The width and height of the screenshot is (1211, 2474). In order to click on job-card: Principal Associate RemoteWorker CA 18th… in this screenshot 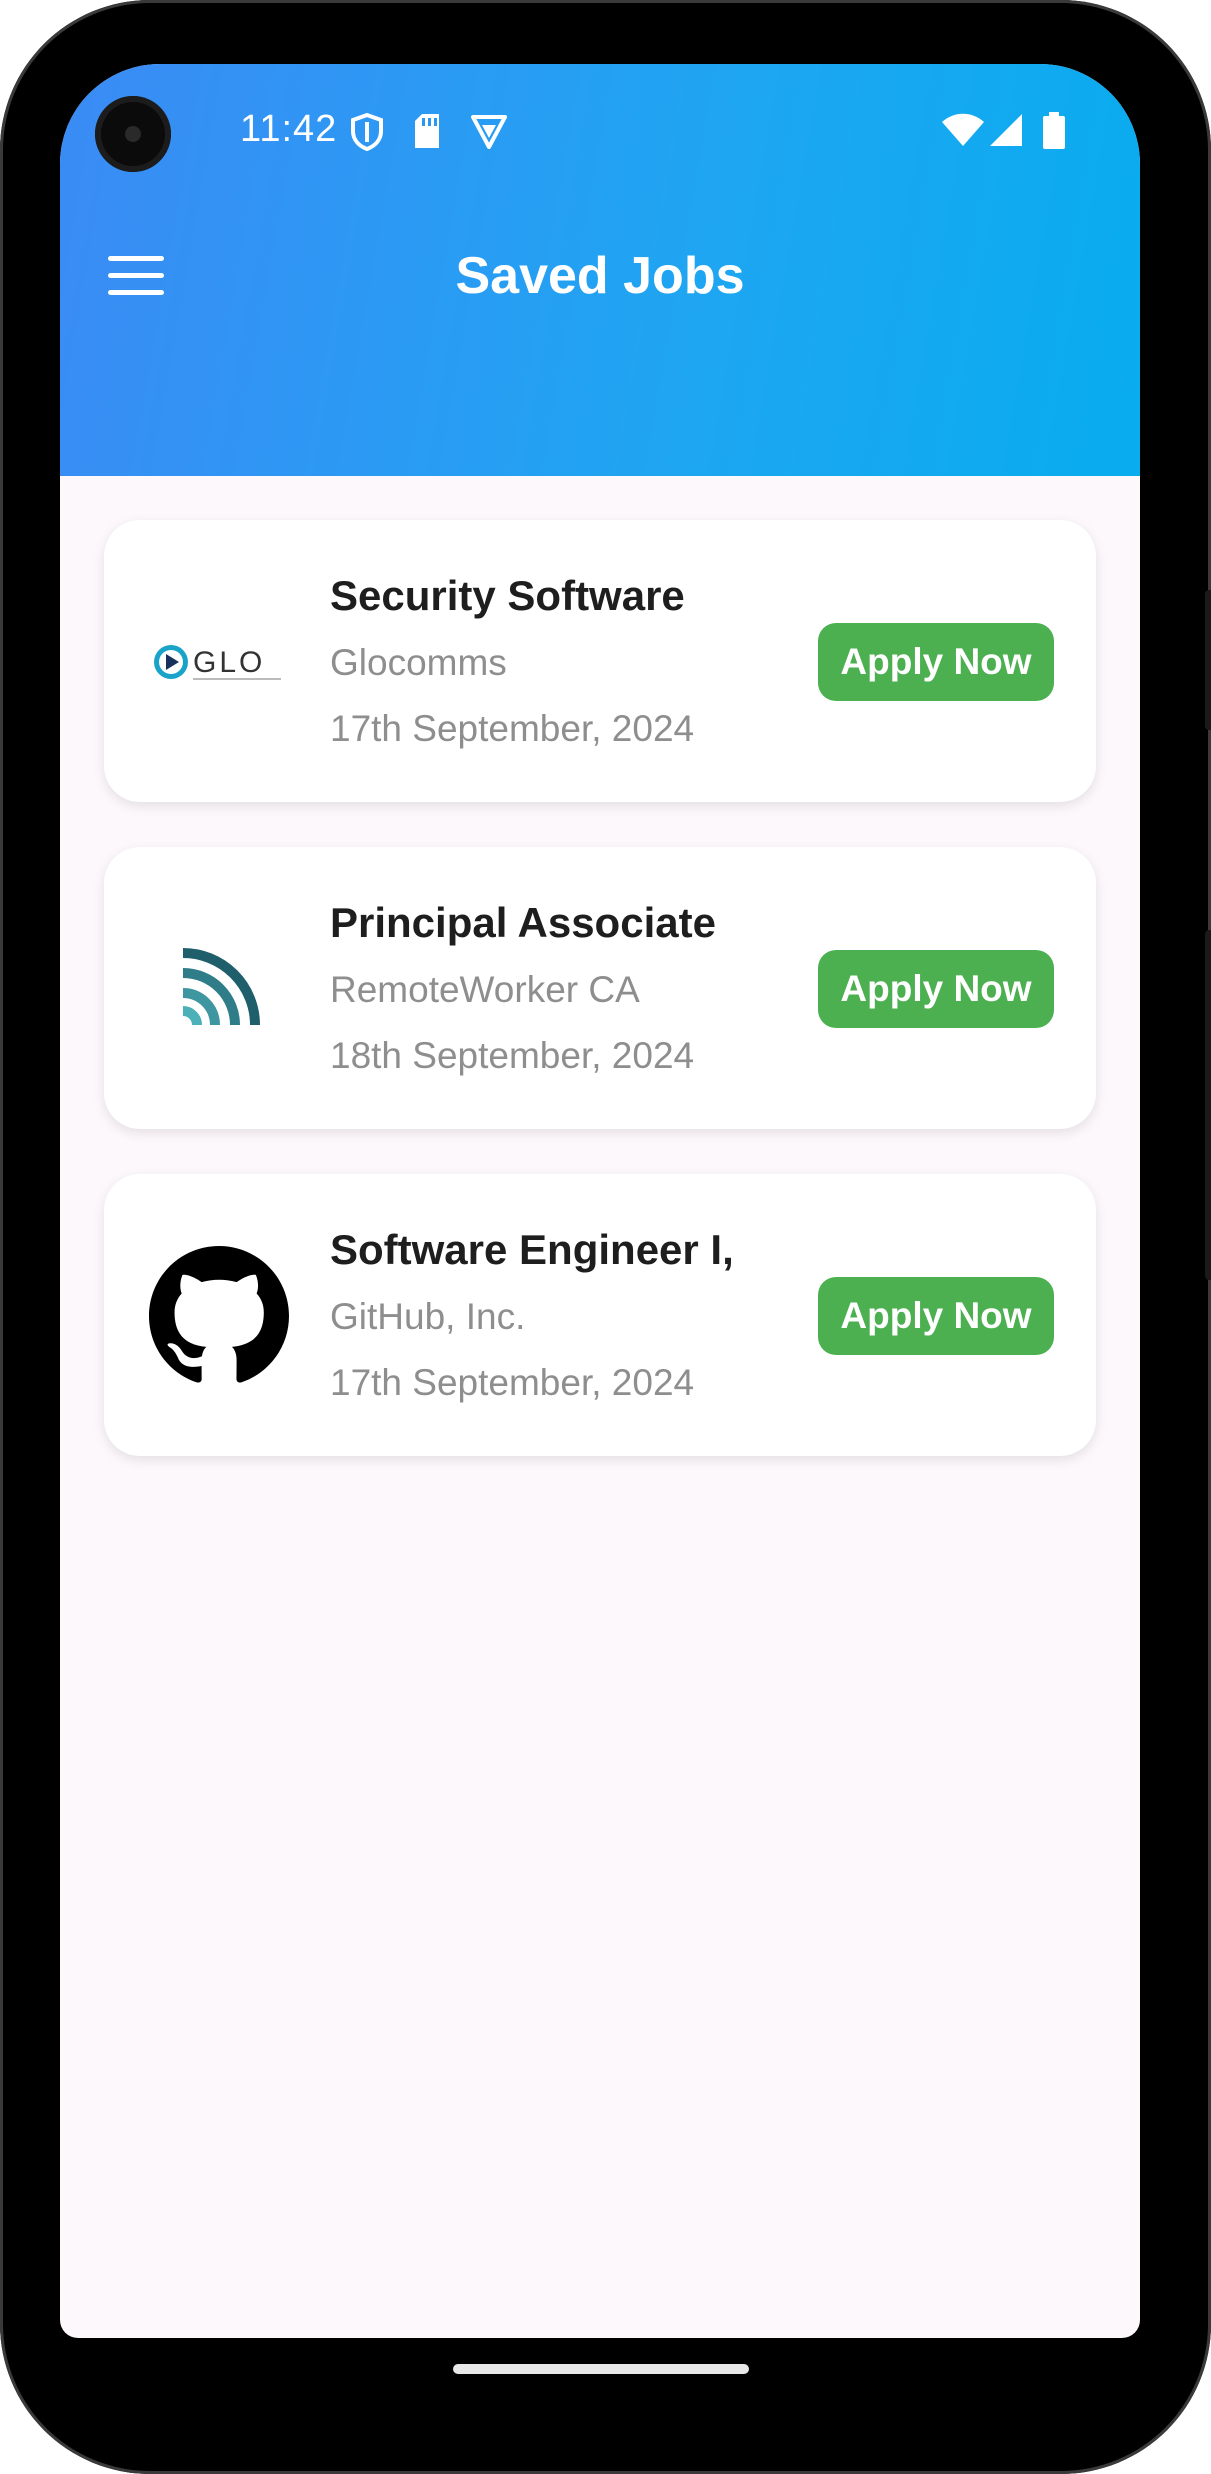, I will do `click(600, 988)`.